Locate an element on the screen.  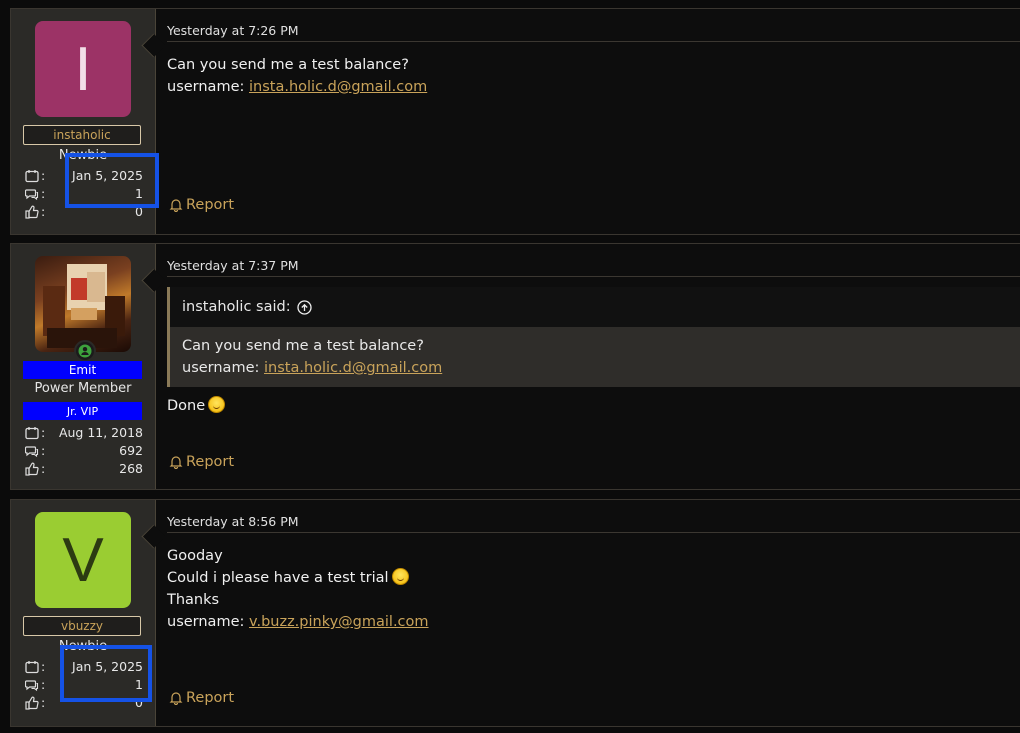
message-text: Could i please have a test trial is located at coordinates (278, 578).